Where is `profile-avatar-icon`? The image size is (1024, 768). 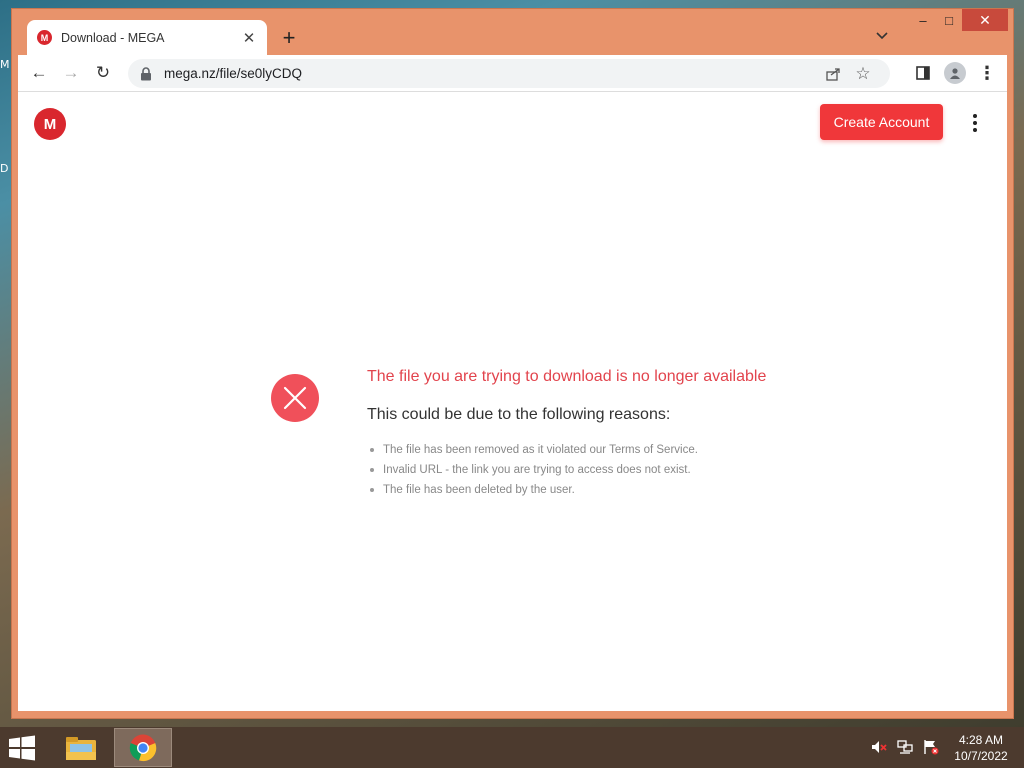
profile-avatar-icon is located at coordinates (955, 73).